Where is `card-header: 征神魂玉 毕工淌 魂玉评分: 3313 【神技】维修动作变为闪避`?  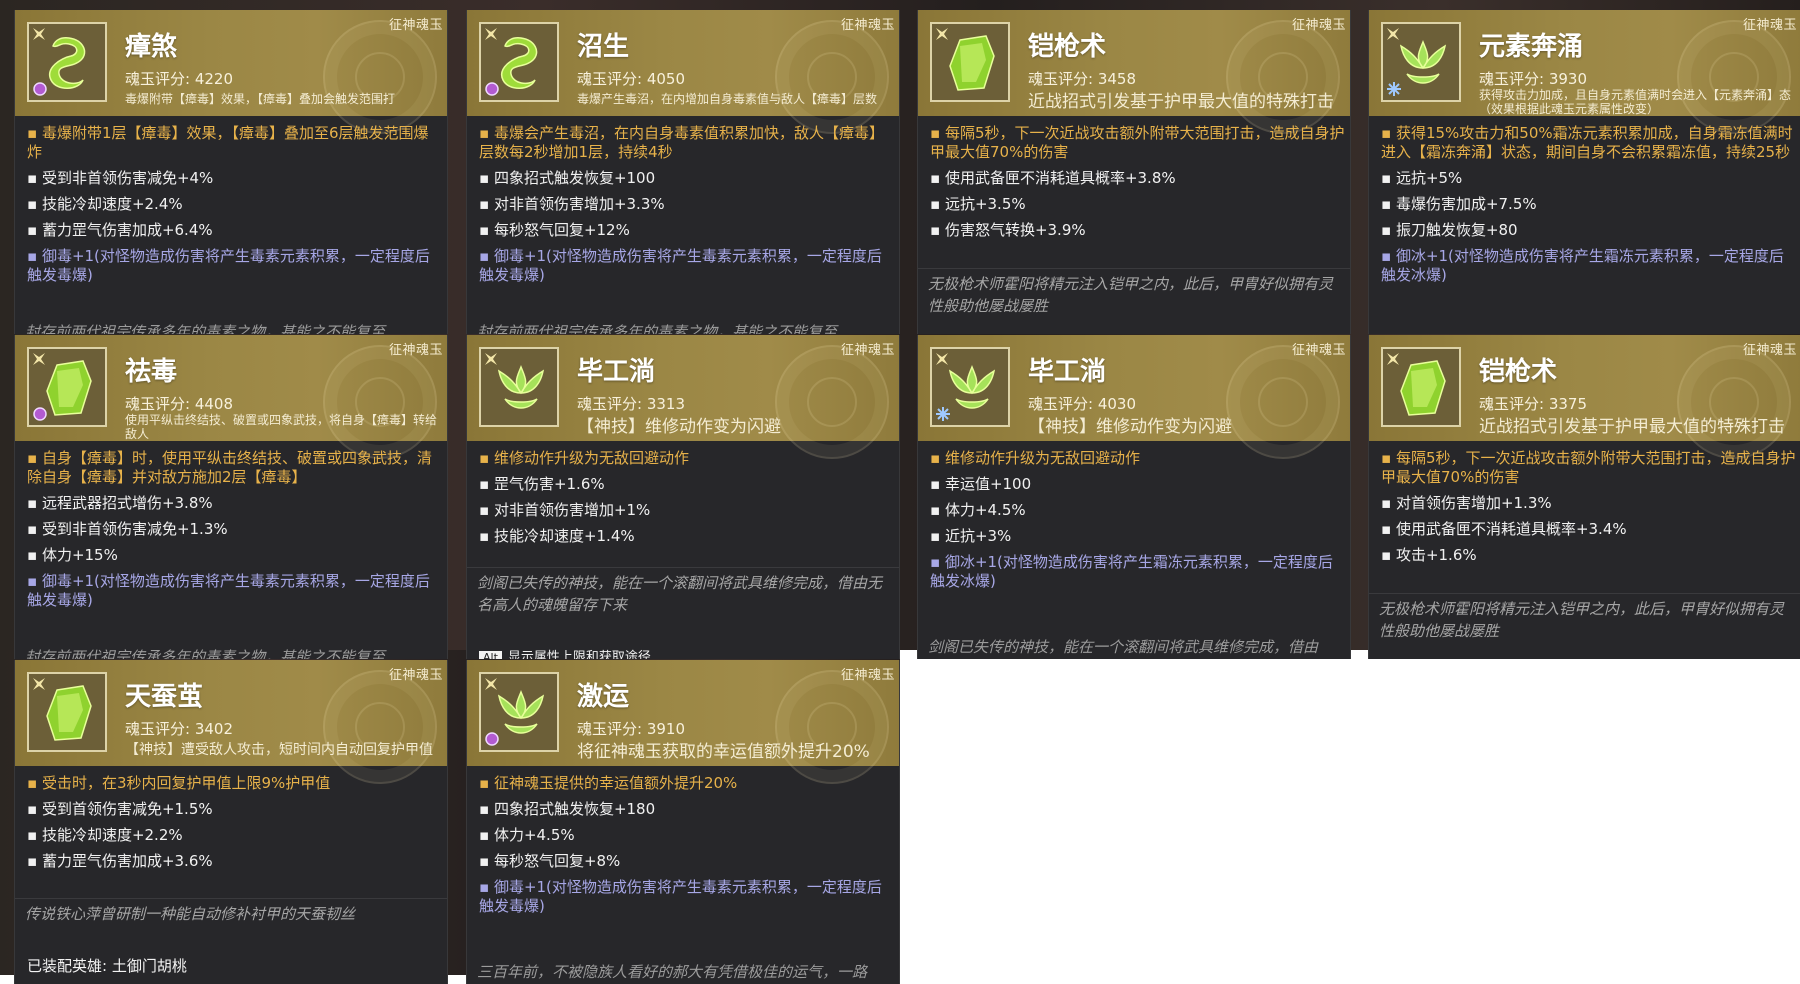 card-header: 征神魂玉 毕工淌 魂玉评分: 3313 【神技】维修动作变为闪避 is located at coordinates (683, 397).